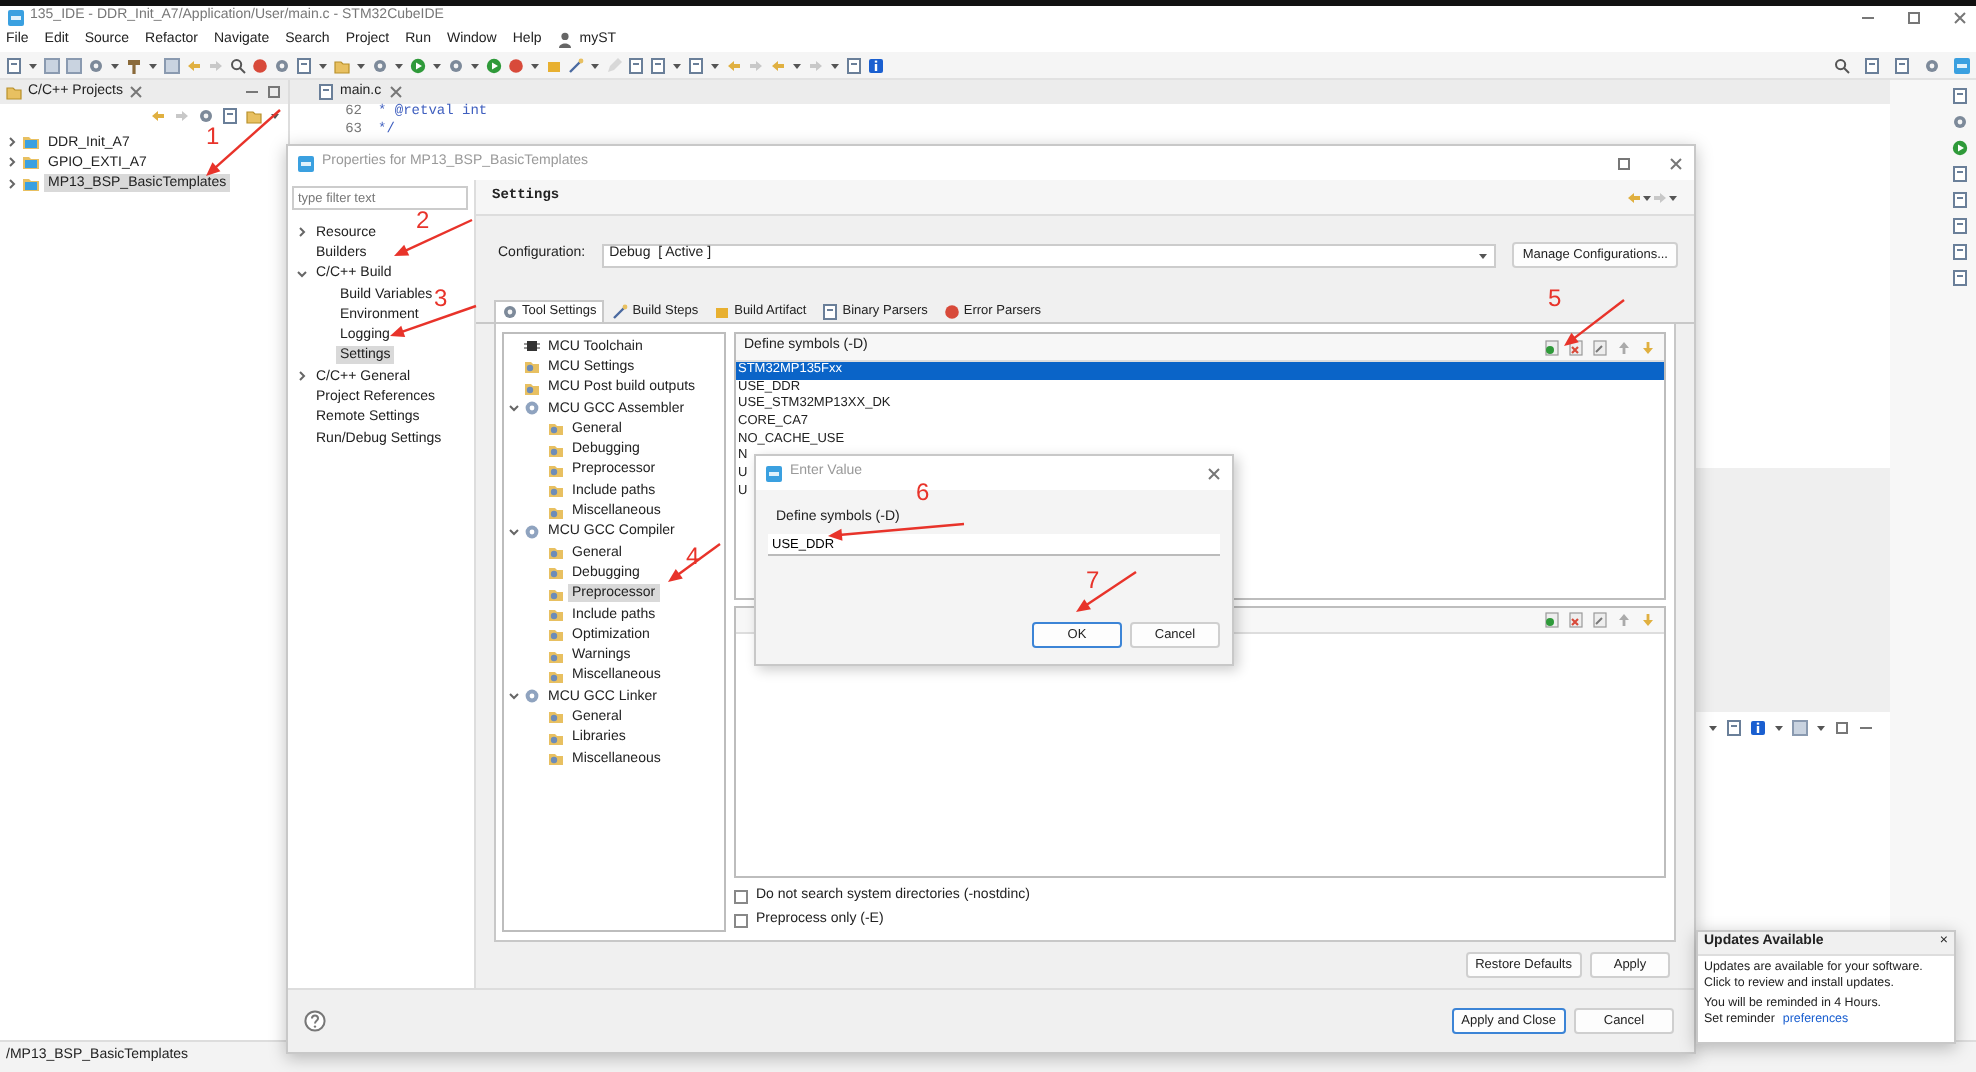 This screenshot has width=1976, height=1072. What do you see at coordinates (441, 298) in the screenshot?
I see `annotation-number: 3` at bounding box center [441, 298].